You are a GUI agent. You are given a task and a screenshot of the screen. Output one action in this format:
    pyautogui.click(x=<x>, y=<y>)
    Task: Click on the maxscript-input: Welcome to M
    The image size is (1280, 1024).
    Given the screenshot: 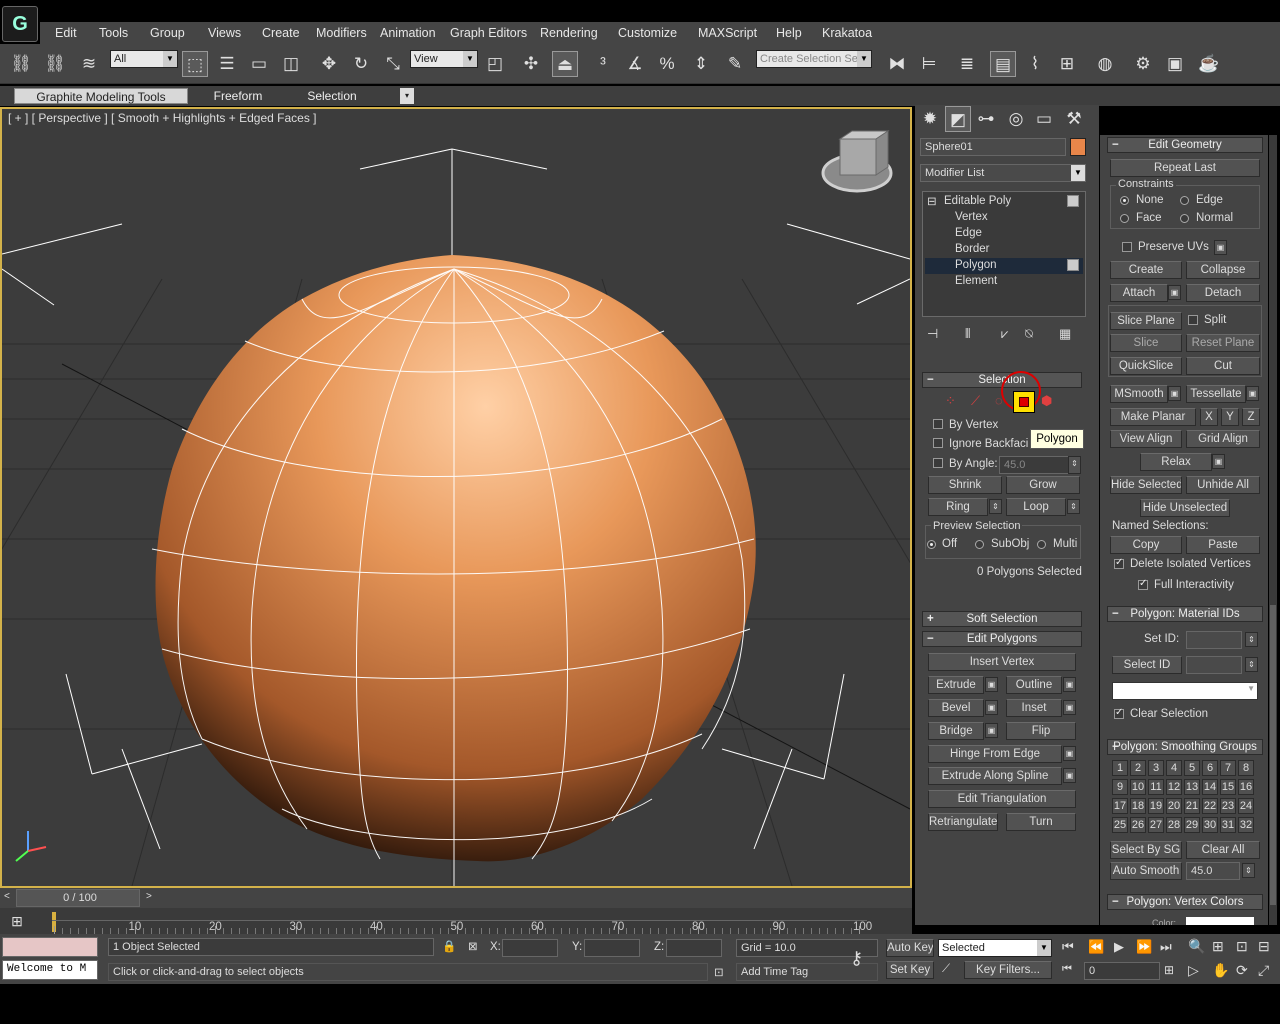 What is the action you would take?
    pyautogui.click(x=50, y=970)
    